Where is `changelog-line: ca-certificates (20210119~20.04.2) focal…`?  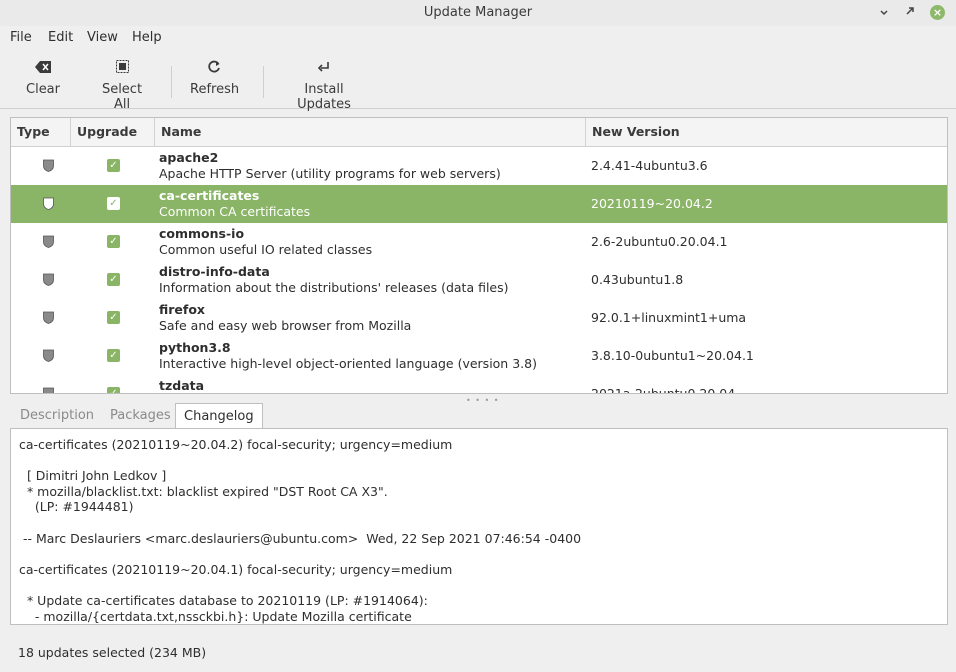 changelog-line: ca-certificates (20210119~20.04.2) focal… is located at coordinates (236, 444).